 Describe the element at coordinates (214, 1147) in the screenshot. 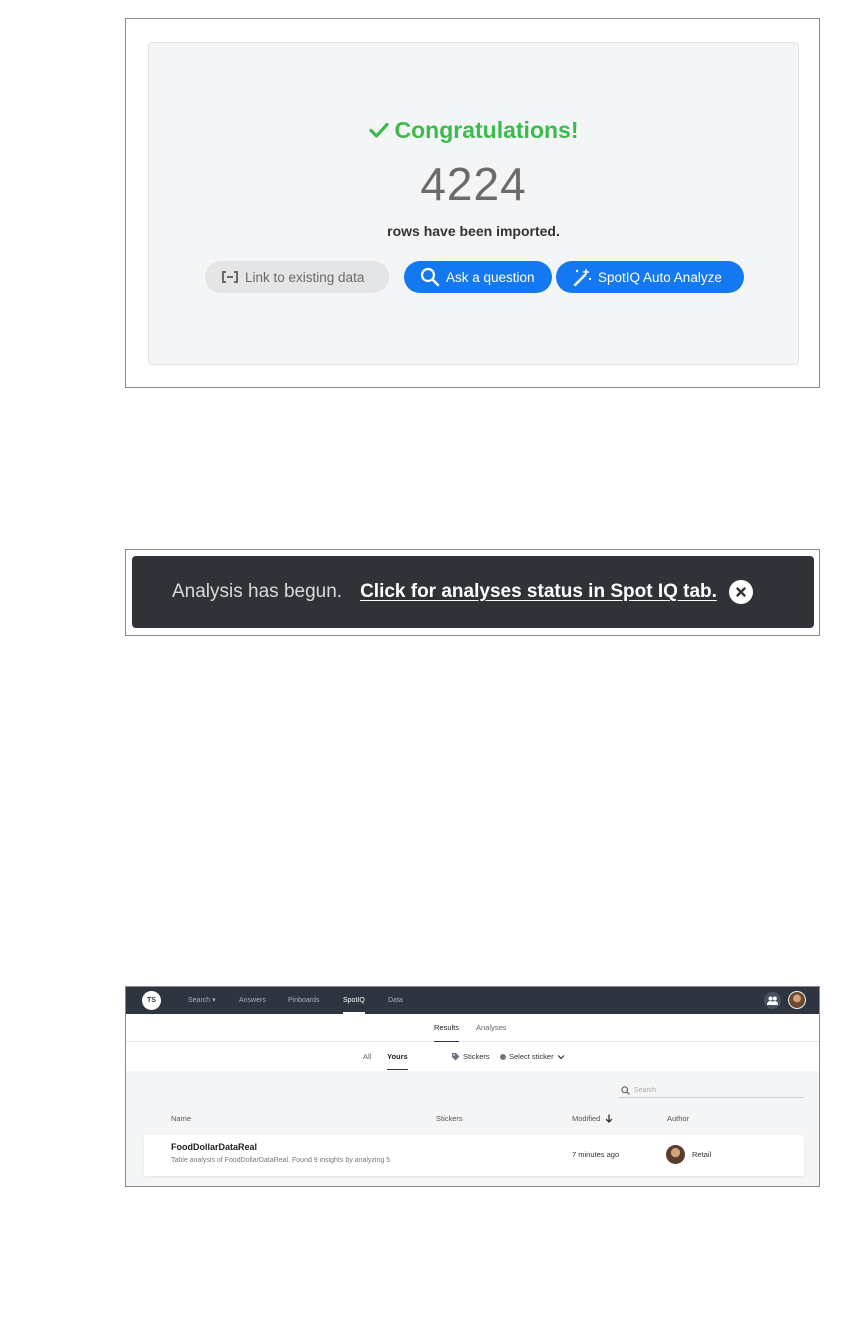

I see `row-name: FoodDollarDataReal` at that location.